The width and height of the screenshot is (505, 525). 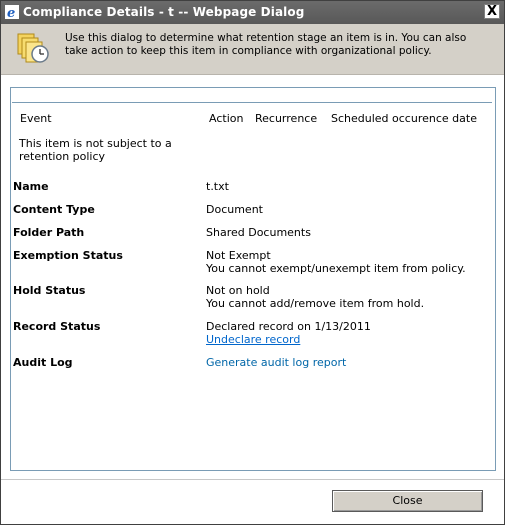 I want to click on column-header-recurrence: Recurrence, so click(x=286, y=118).